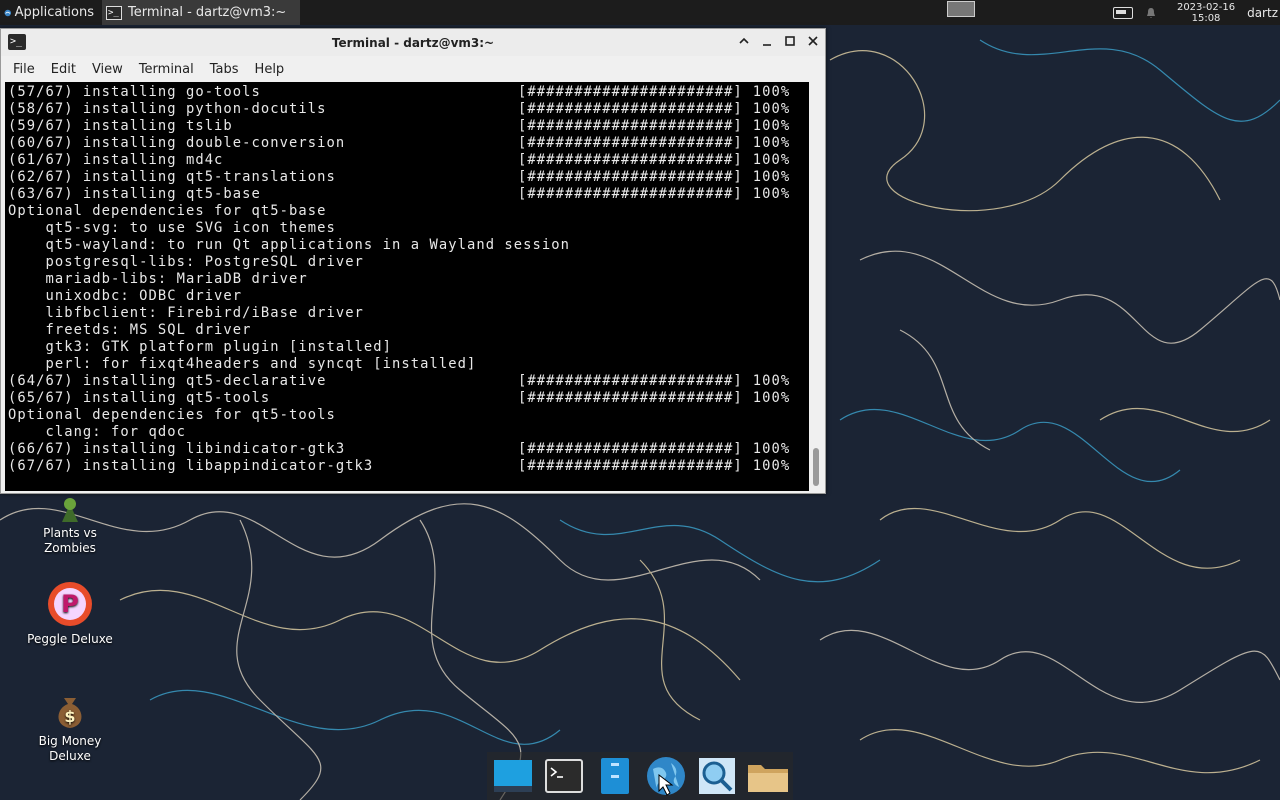 This screenshot has width=1280, height=800. Describe the element at coordinates (408, 415) in the screenshot. I see `terminal-line: Optional dependencies for qt5-tools` at that location.